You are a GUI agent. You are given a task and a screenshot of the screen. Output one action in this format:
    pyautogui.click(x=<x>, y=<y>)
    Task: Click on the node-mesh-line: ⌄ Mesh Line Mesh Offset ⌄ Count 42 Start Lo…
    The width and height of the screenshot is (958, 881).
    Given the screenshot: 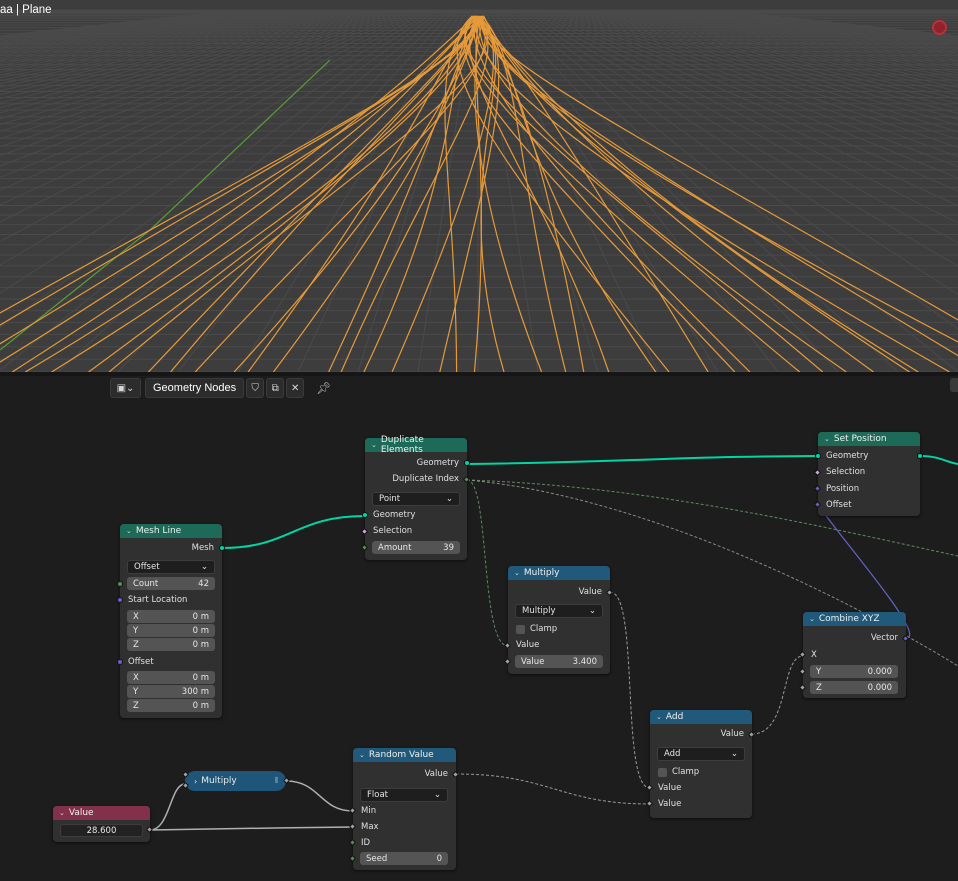 What is the action you would take?
    pyautogui.click(x=171, y=621)
    